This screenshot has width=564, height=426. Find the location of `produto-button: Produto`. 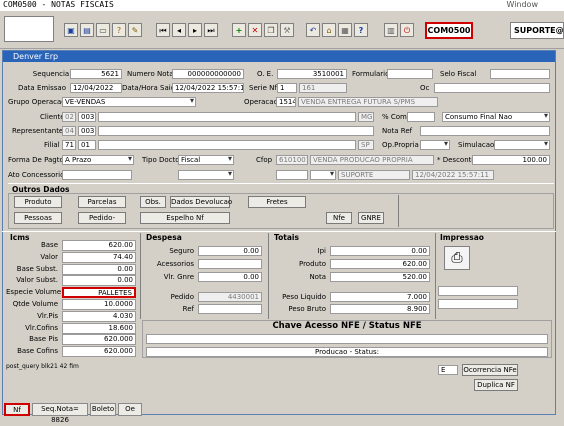

produto-button: Produto is located at coordinates (38, 202).